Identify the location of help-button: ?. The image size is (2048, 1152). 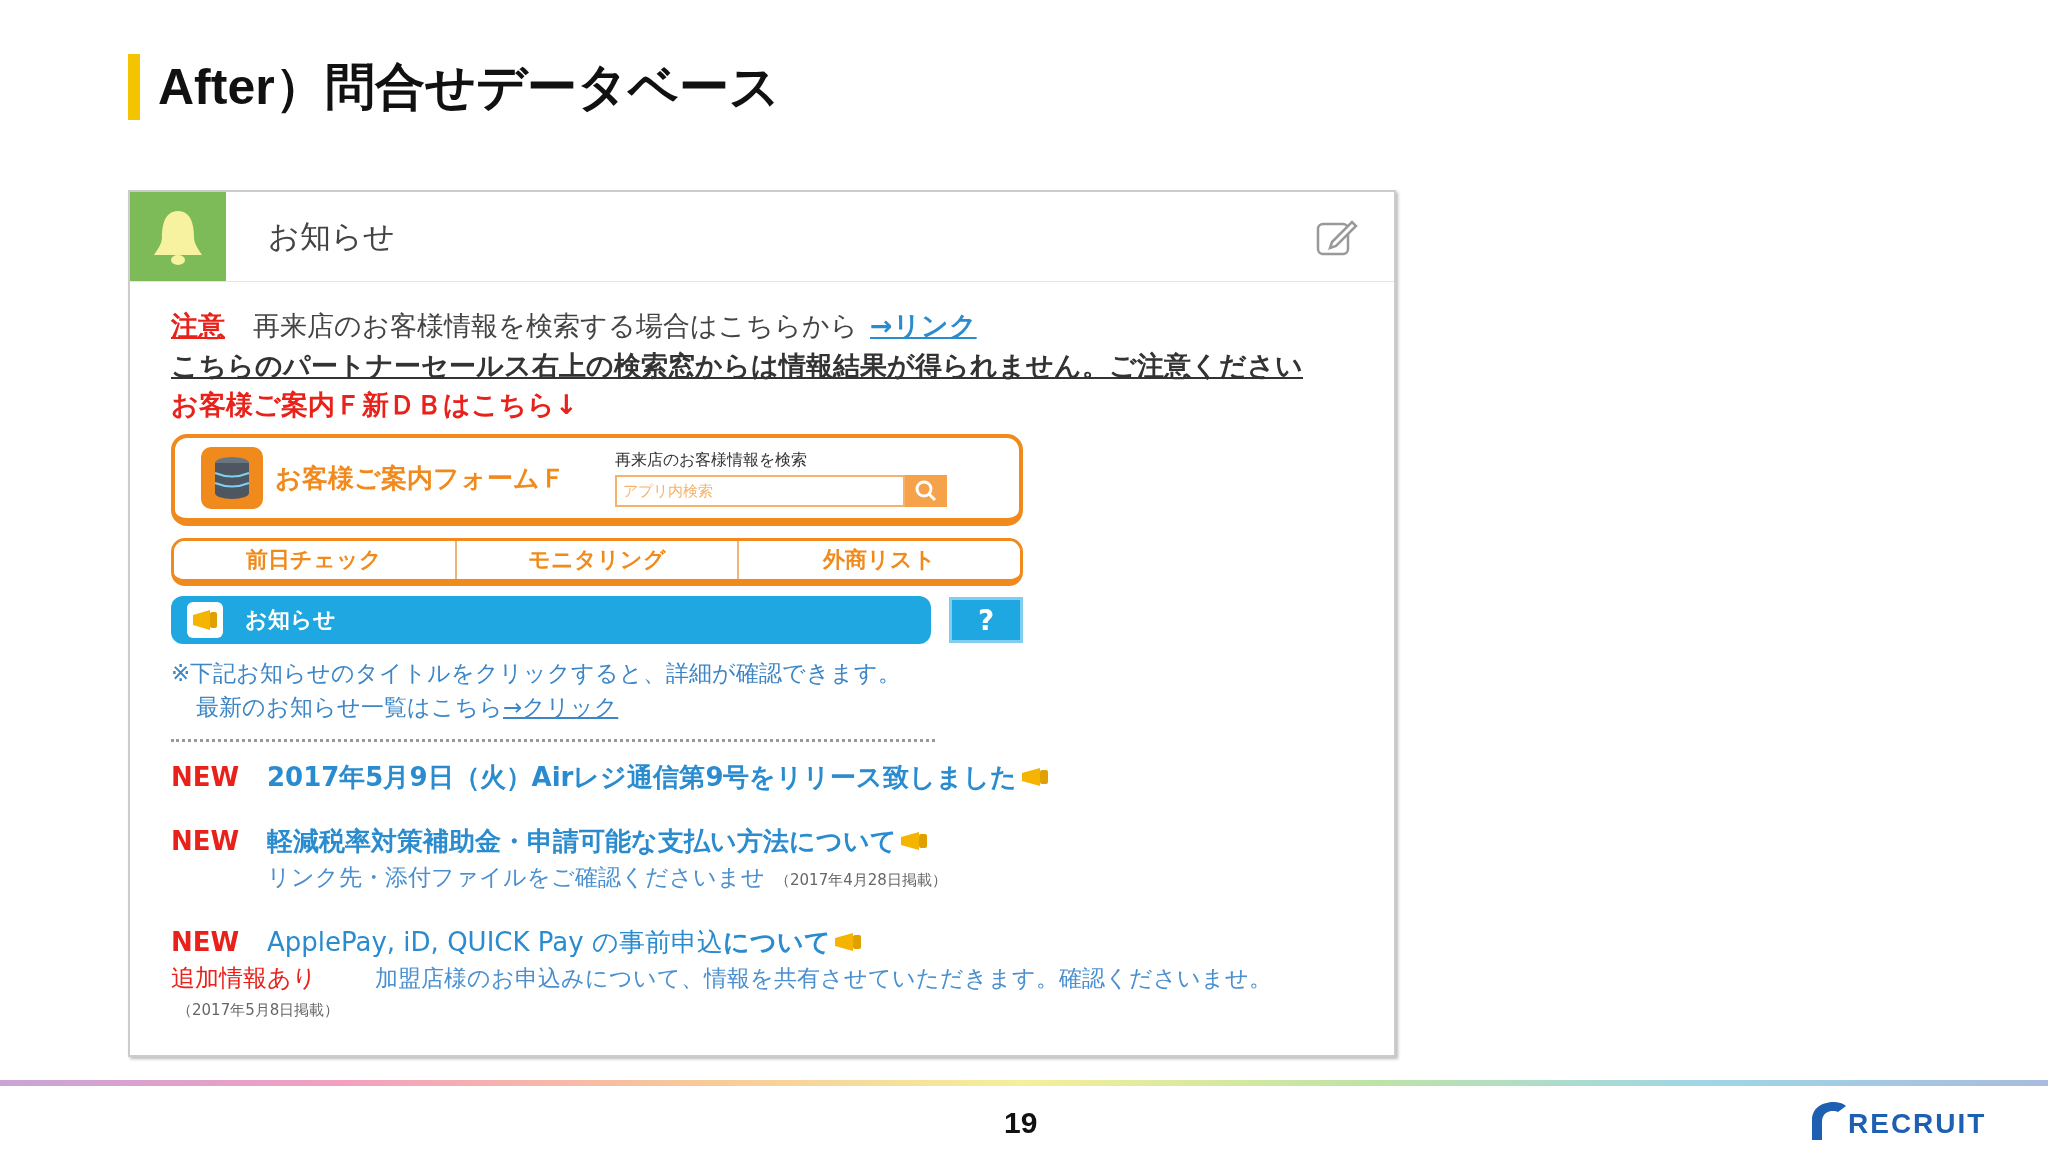
(986, 620).